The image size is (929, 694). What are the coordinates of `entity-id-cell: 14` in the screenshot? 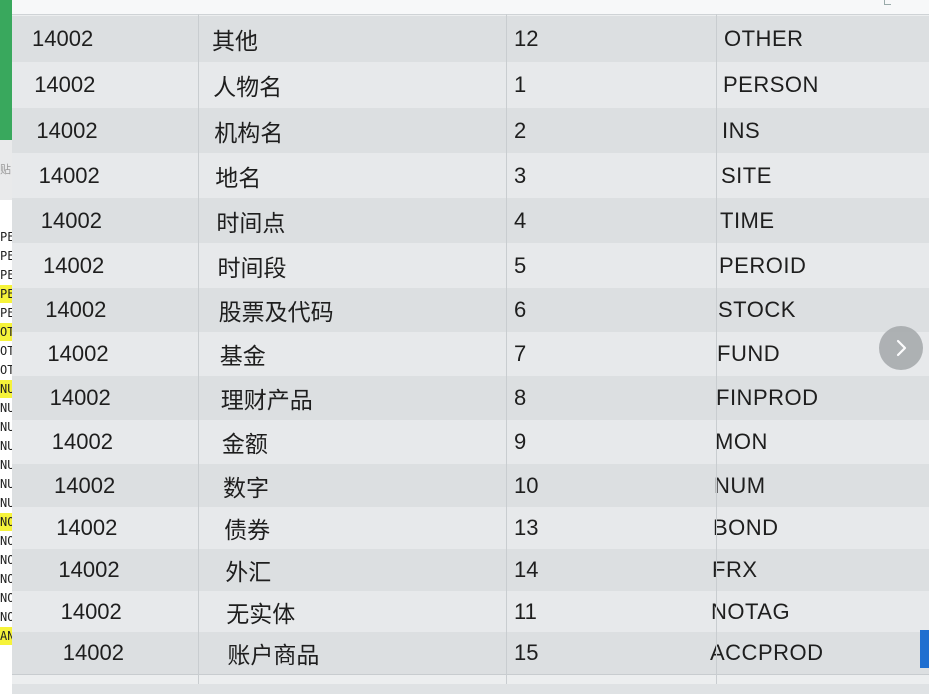 It's located at (526, 570).